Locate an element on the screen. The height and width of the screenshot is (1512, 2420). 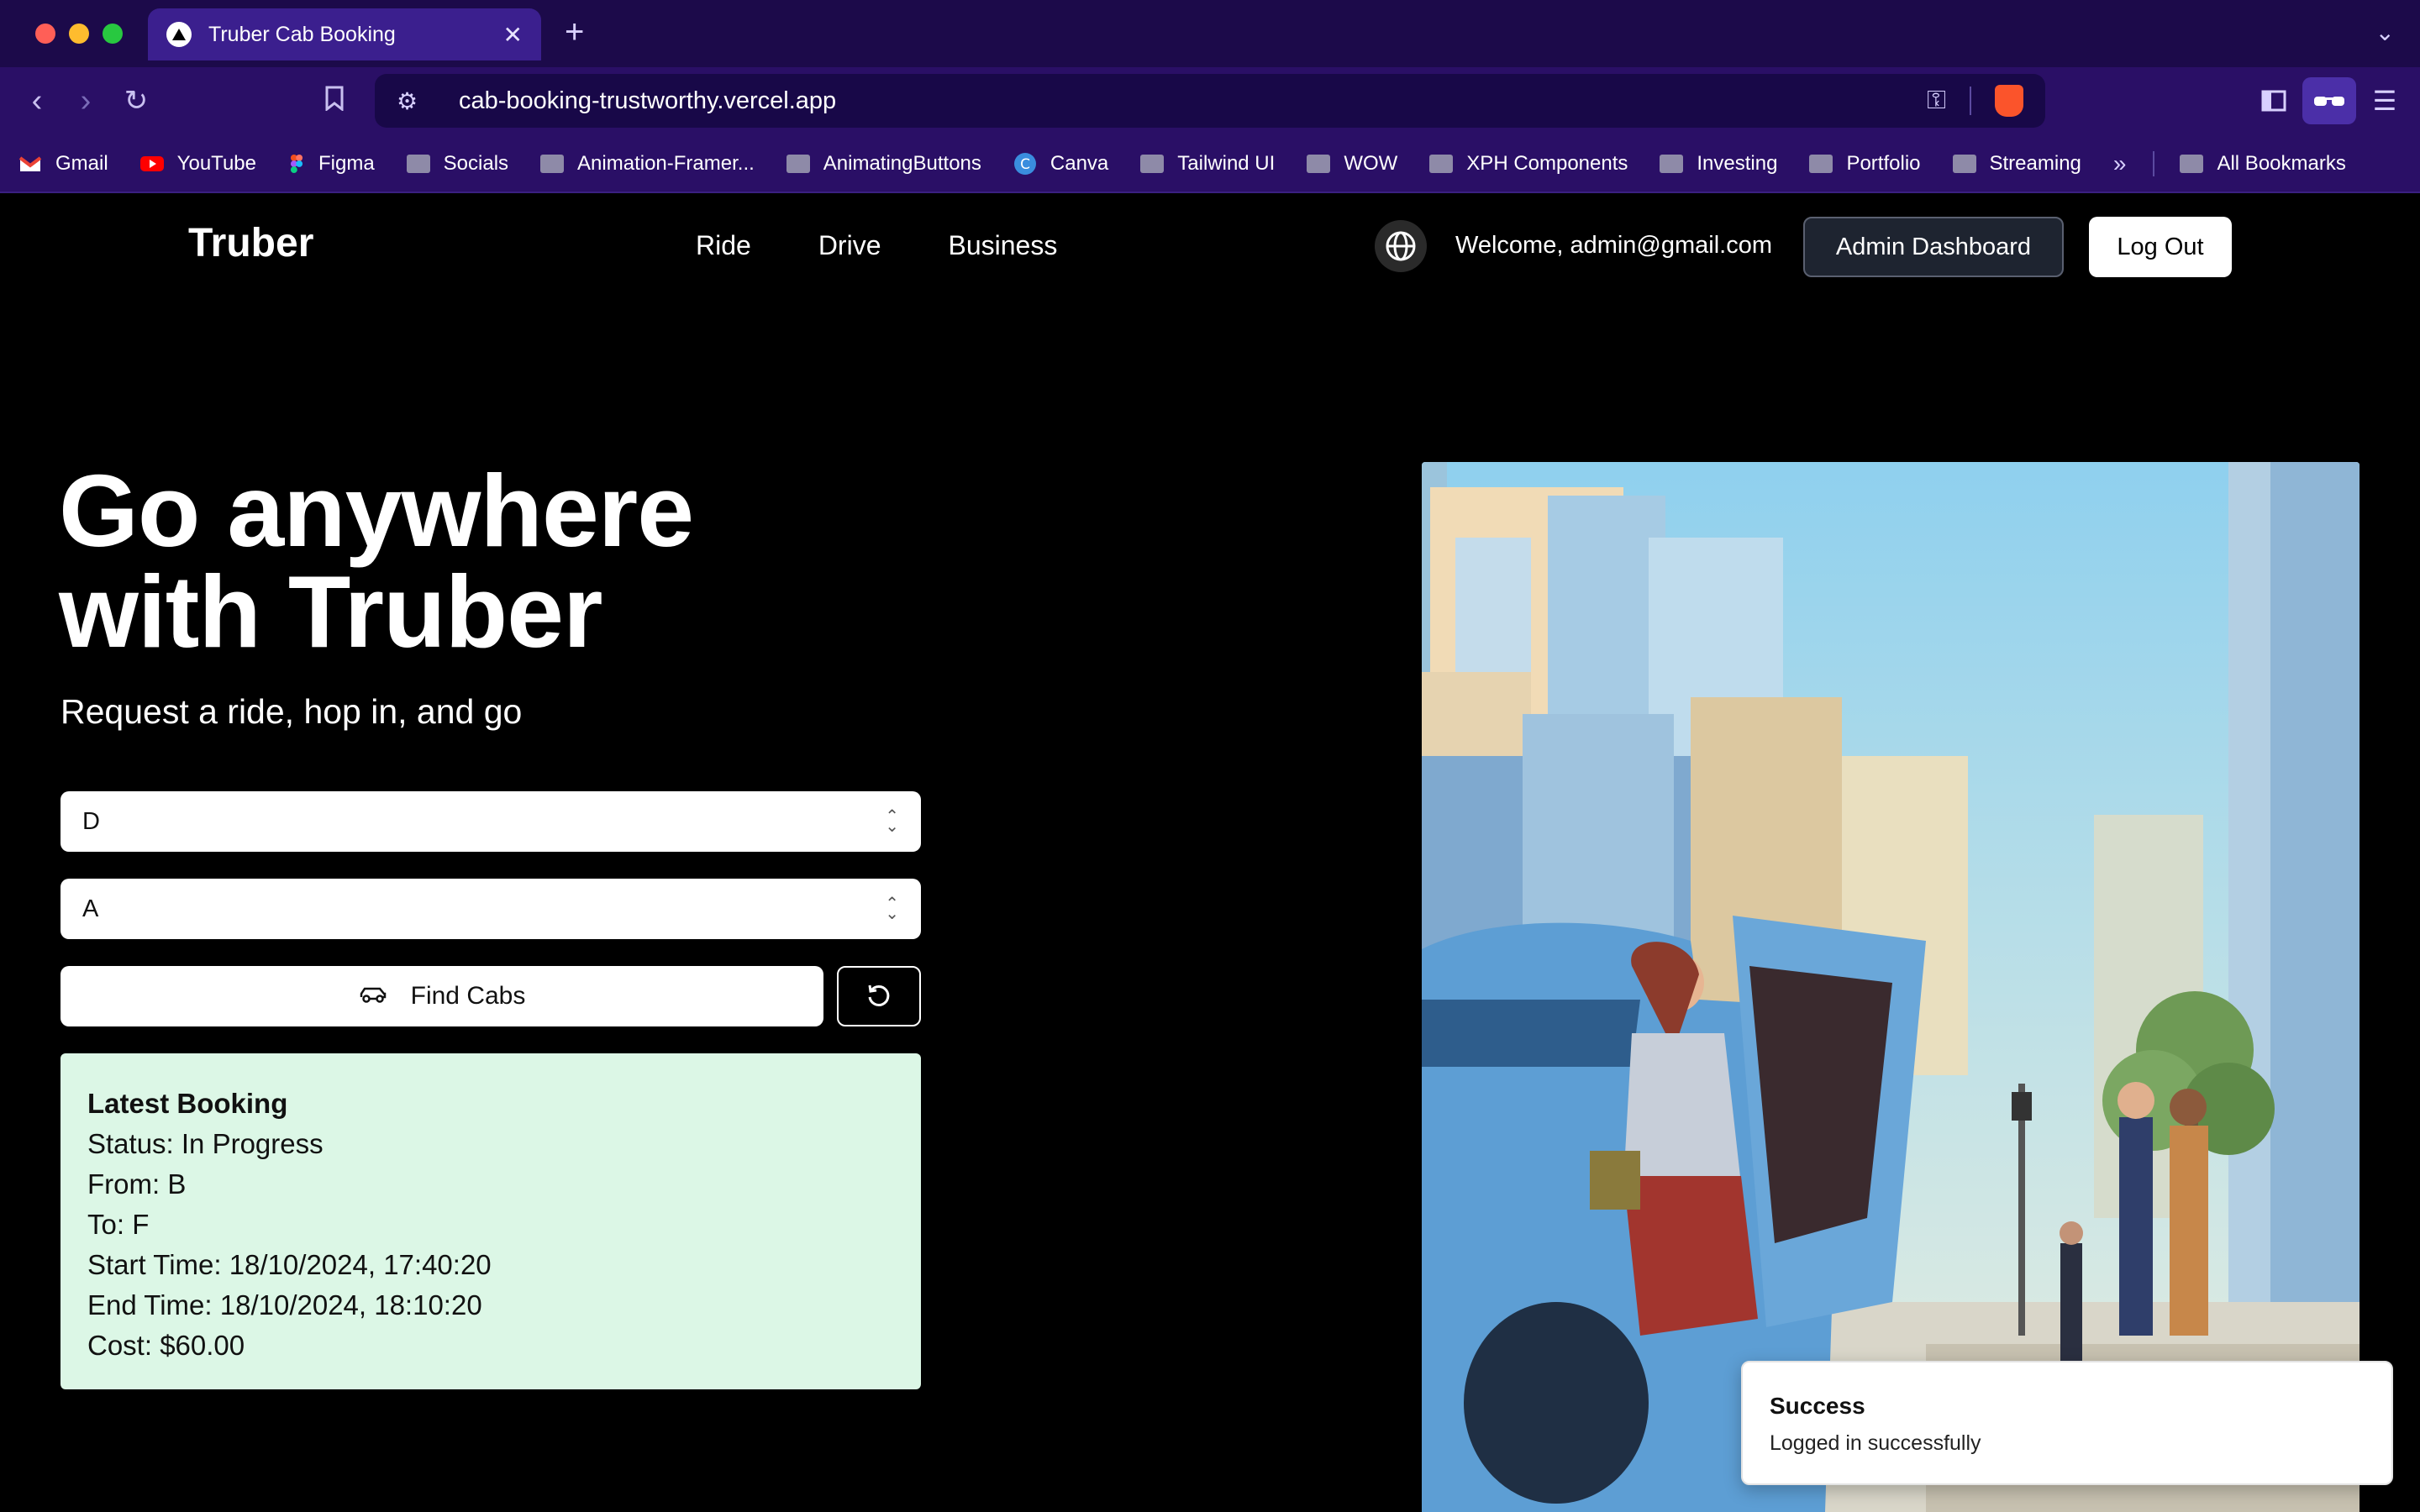
close-window-button is located at coordinates (45, 34).